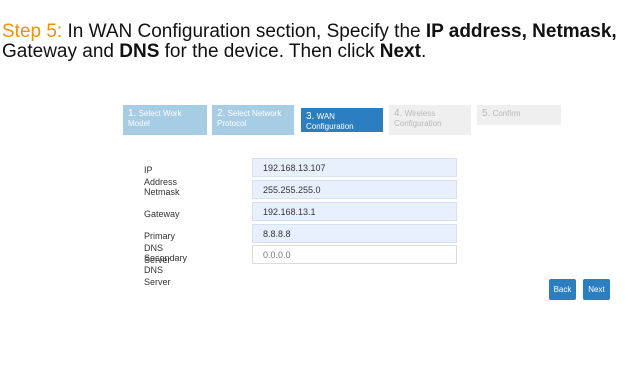 Image resolution: width=636 pixels, height=380 pixels. What do you see at coordinates (61, 51) in the screenshot?
I see `instruction-text-part: Gateway and` at bounding box center [61, 51].